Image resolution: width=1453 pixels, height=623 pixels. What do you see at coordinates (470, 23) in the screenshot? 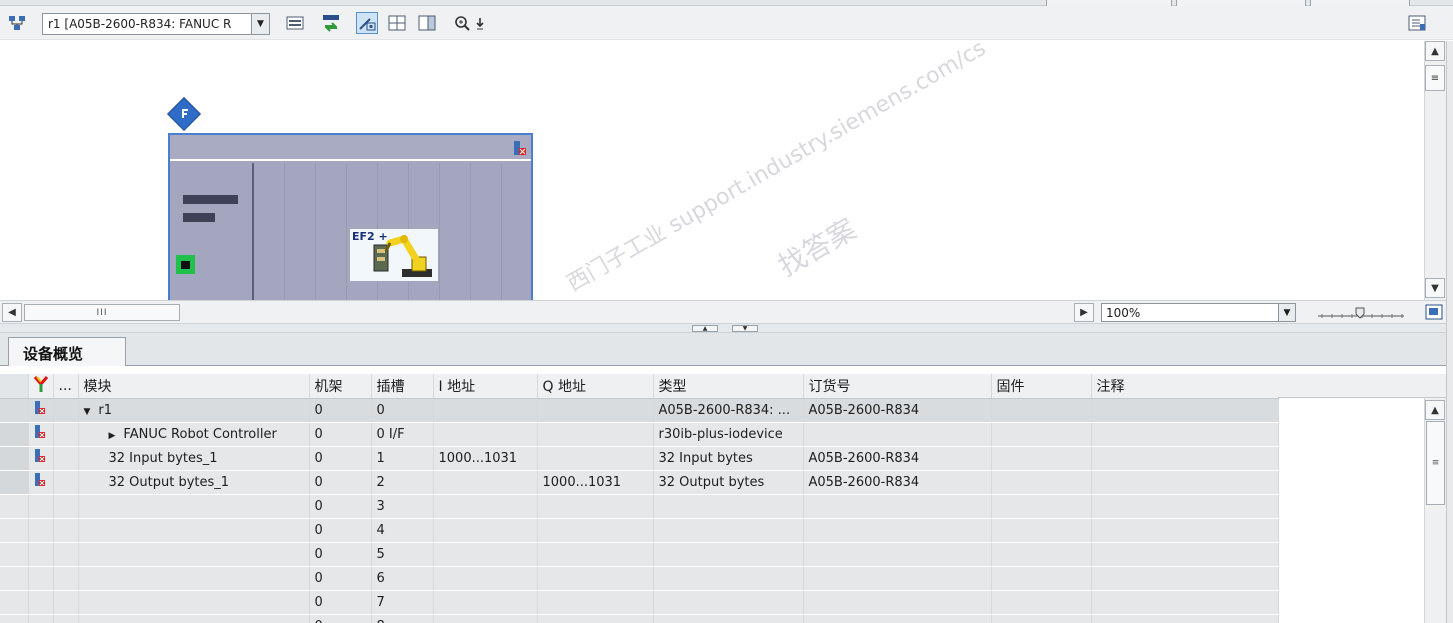
I see `zoom-icon` at bounding box center [470, 23].